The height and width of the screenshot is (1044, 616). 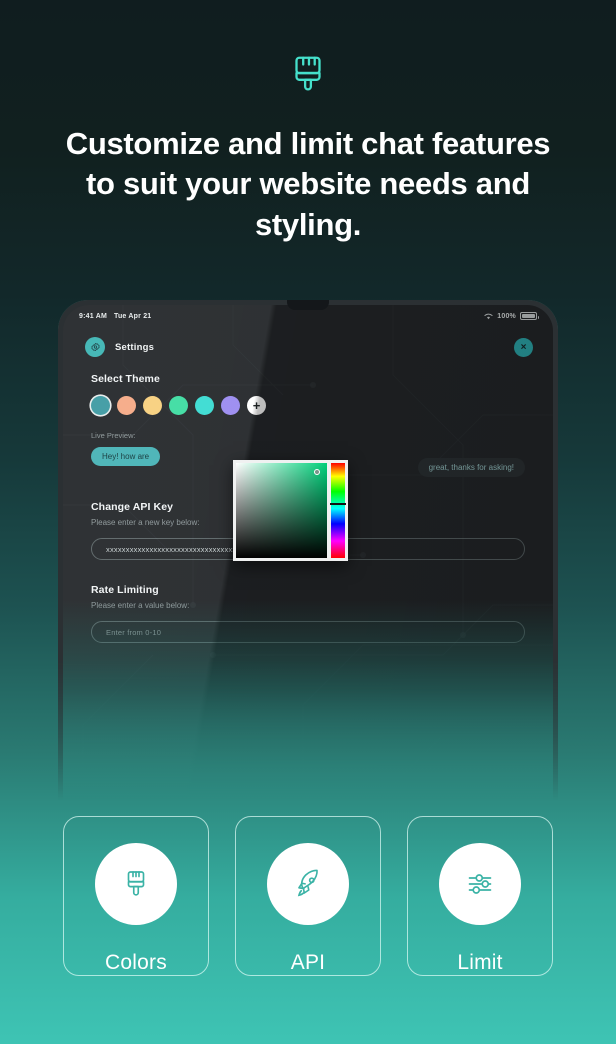 I want to click on feature-label-api: API, so click(x=308, y=962).